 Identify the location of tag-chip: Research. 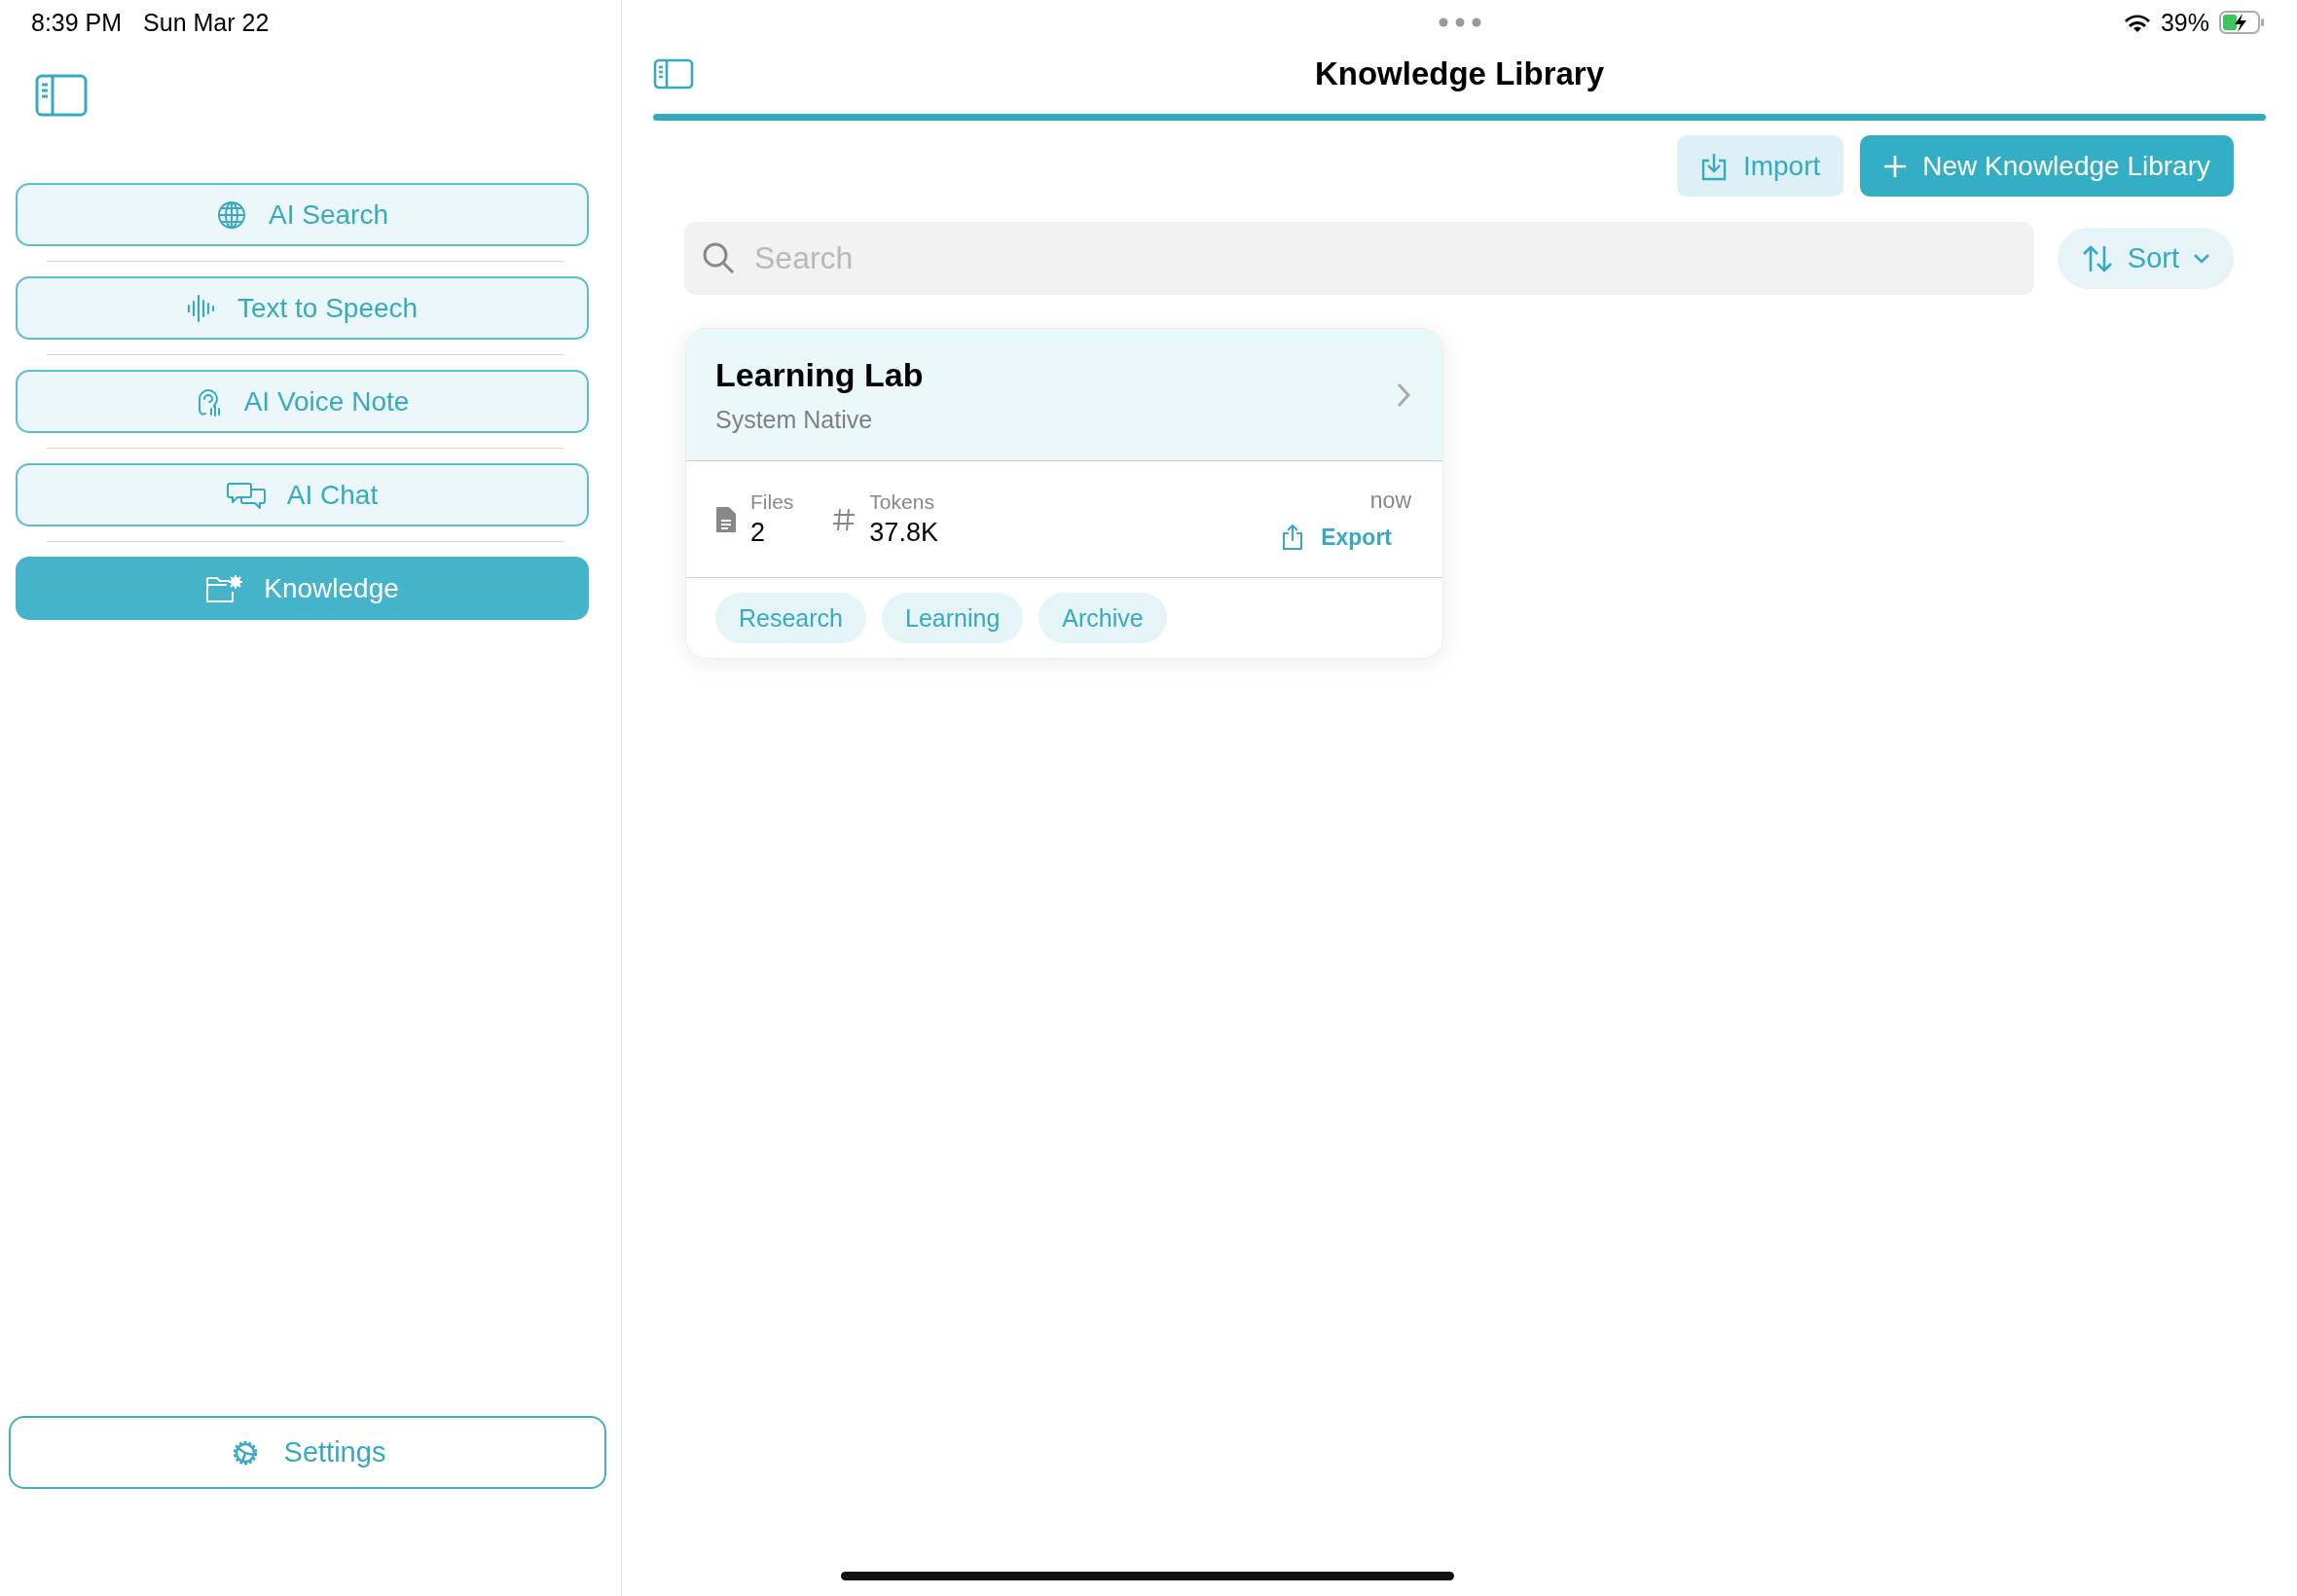
(790, 618).